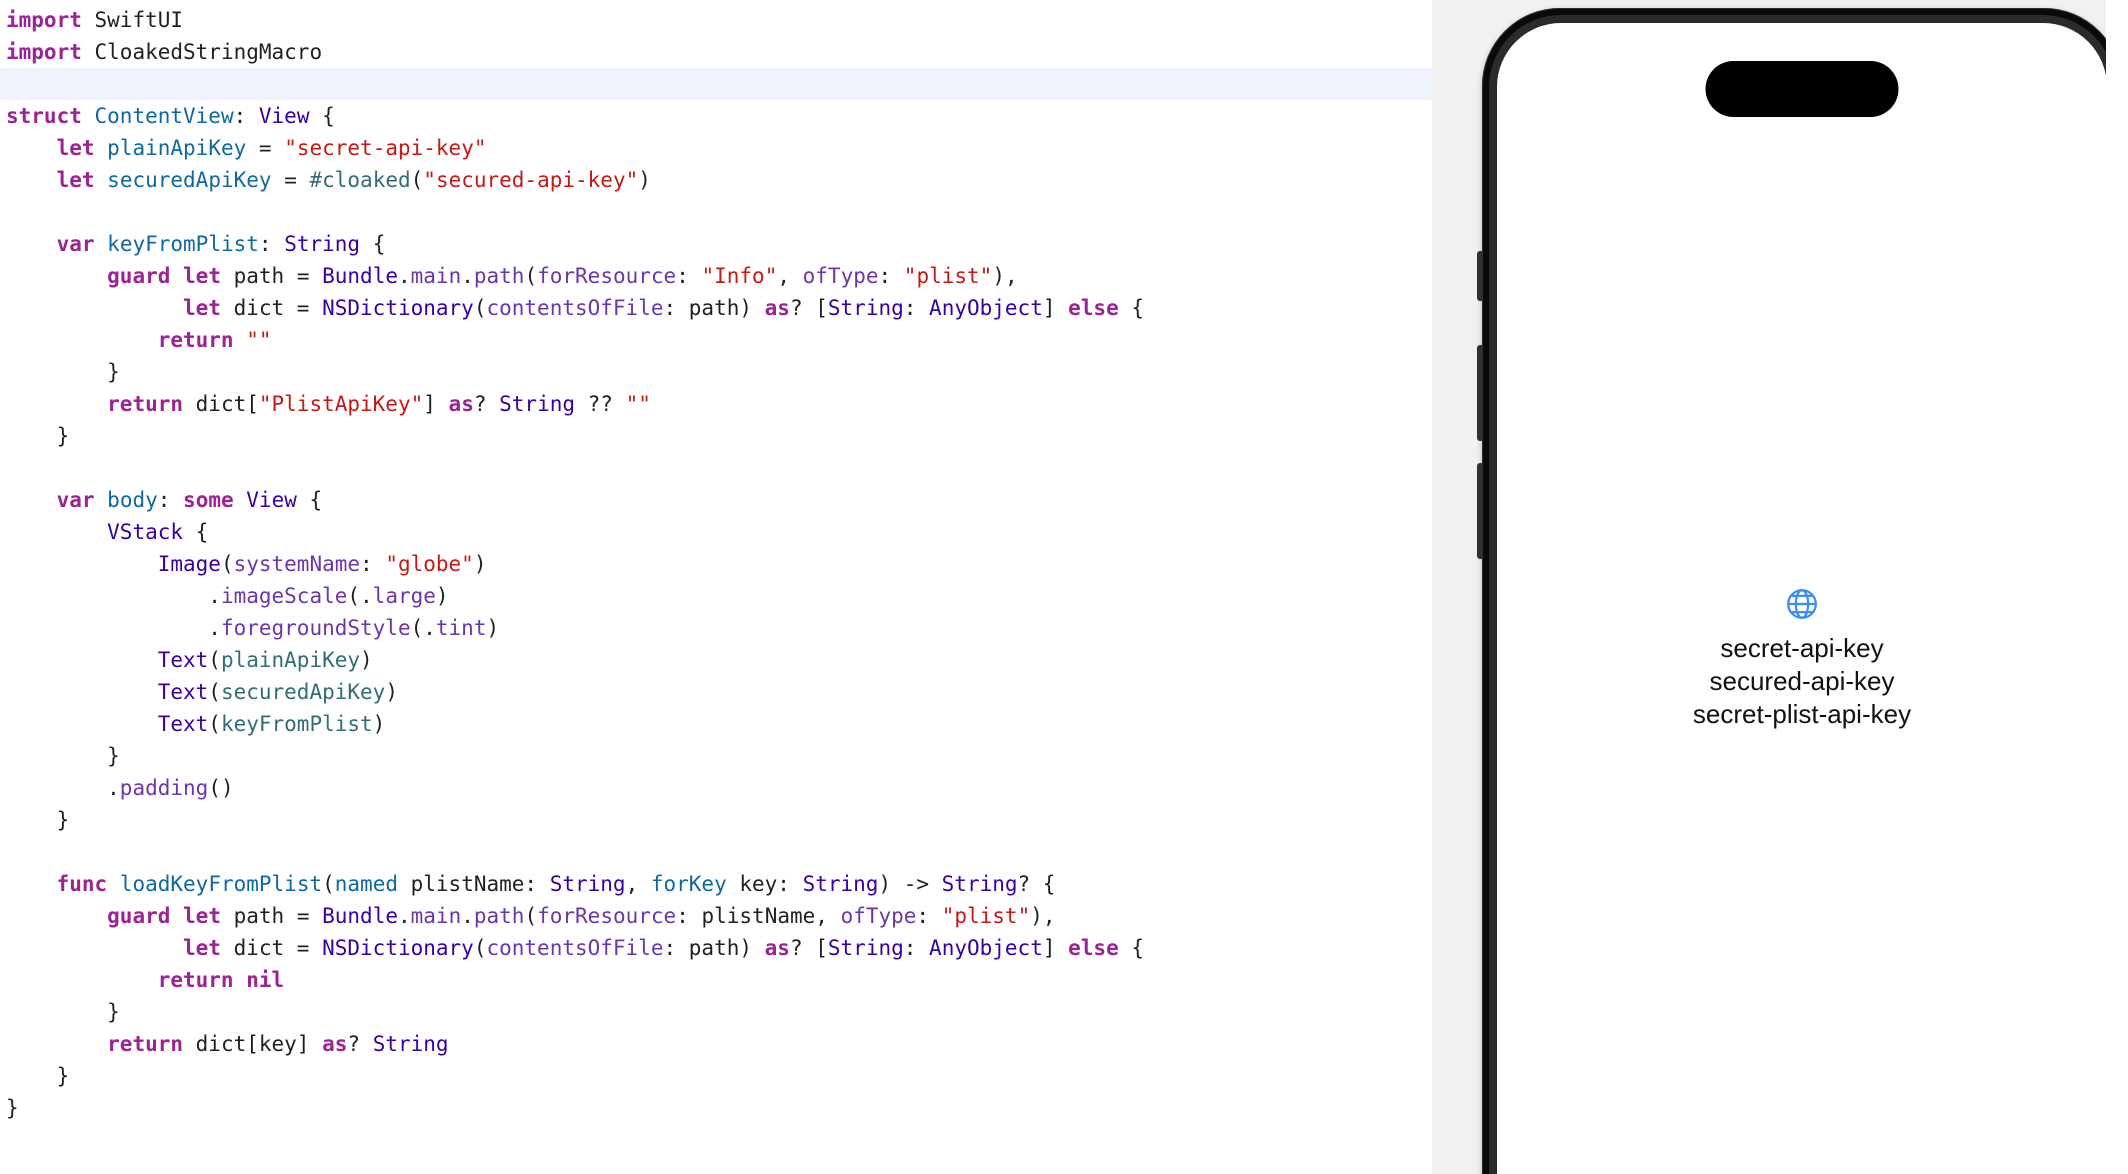 The image size is (2128, 1174). I want to click on code-line: import CloakedStringMacro, so click(716, 52).